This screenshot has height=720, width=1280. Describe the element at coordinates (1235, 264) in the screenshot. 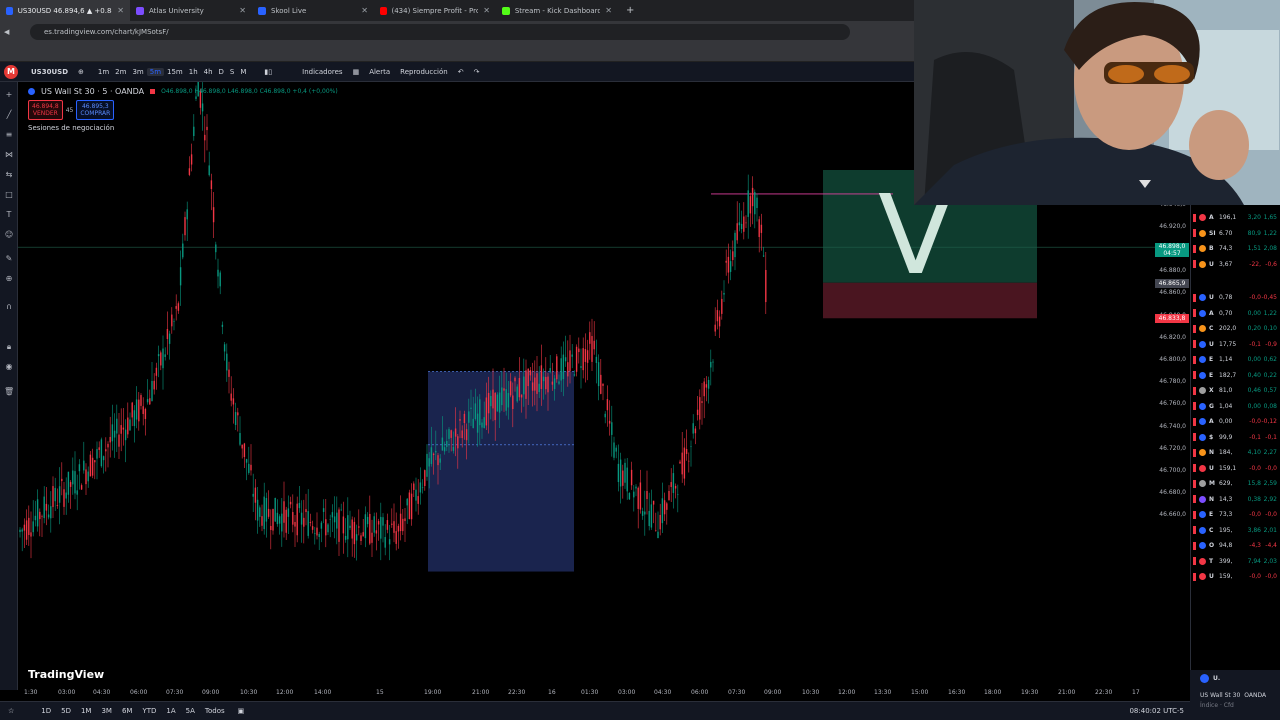

I see `watchlist-row: U 3,67 -22, -0,6` at that location.